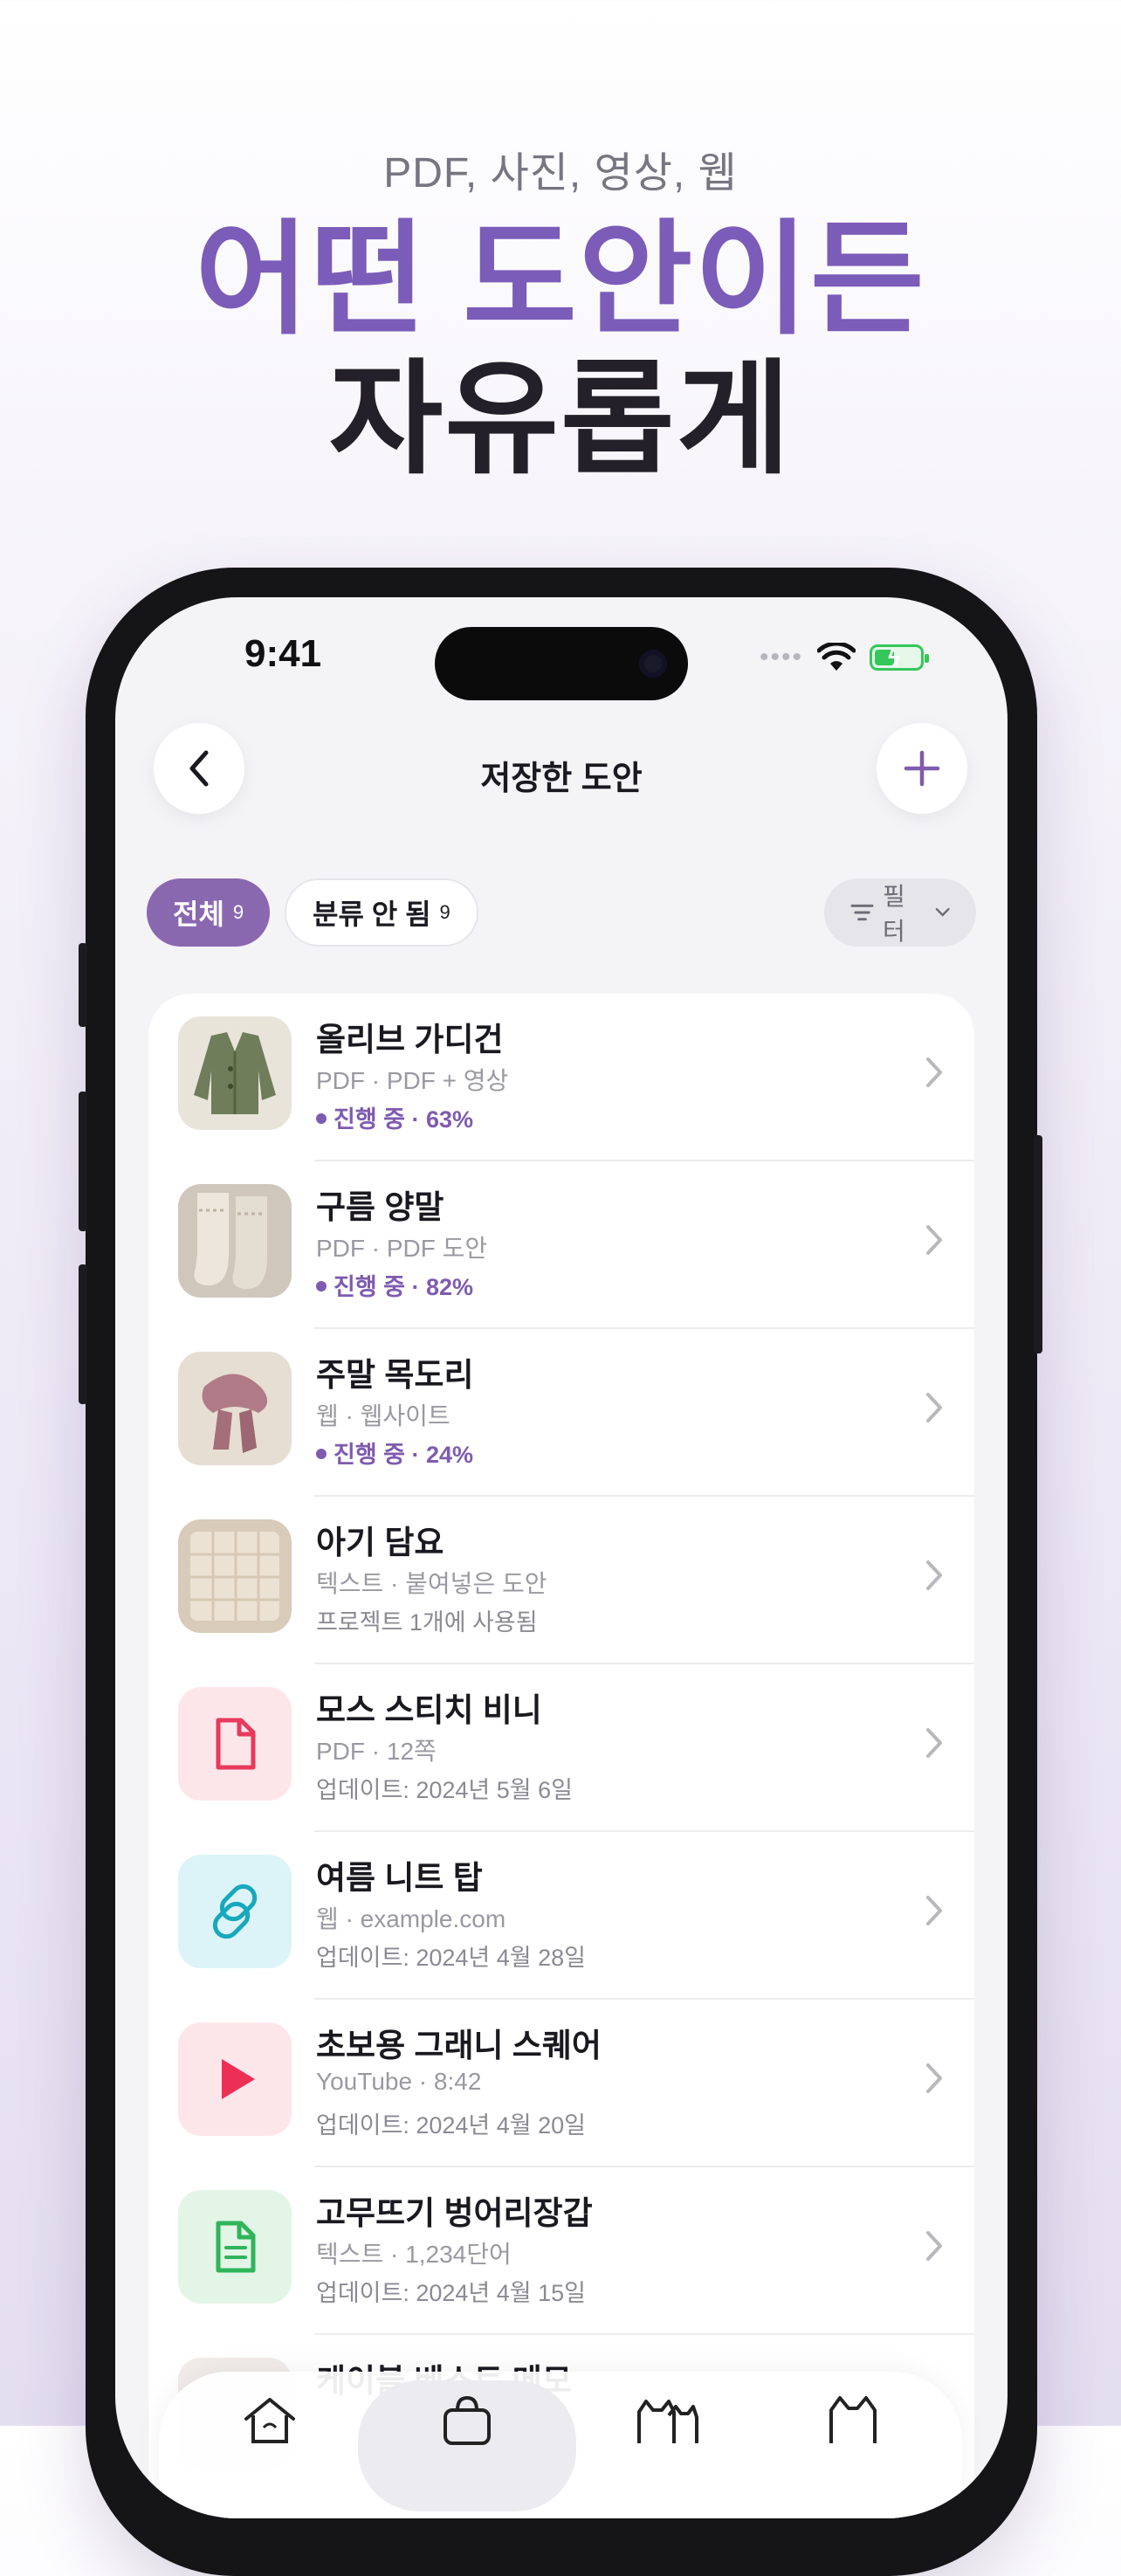  What do you see at coordinates (394, 1117) in the screenshot?
I see `progress-status: 진행 중 · 63%` at bounding box center [394, 1117].